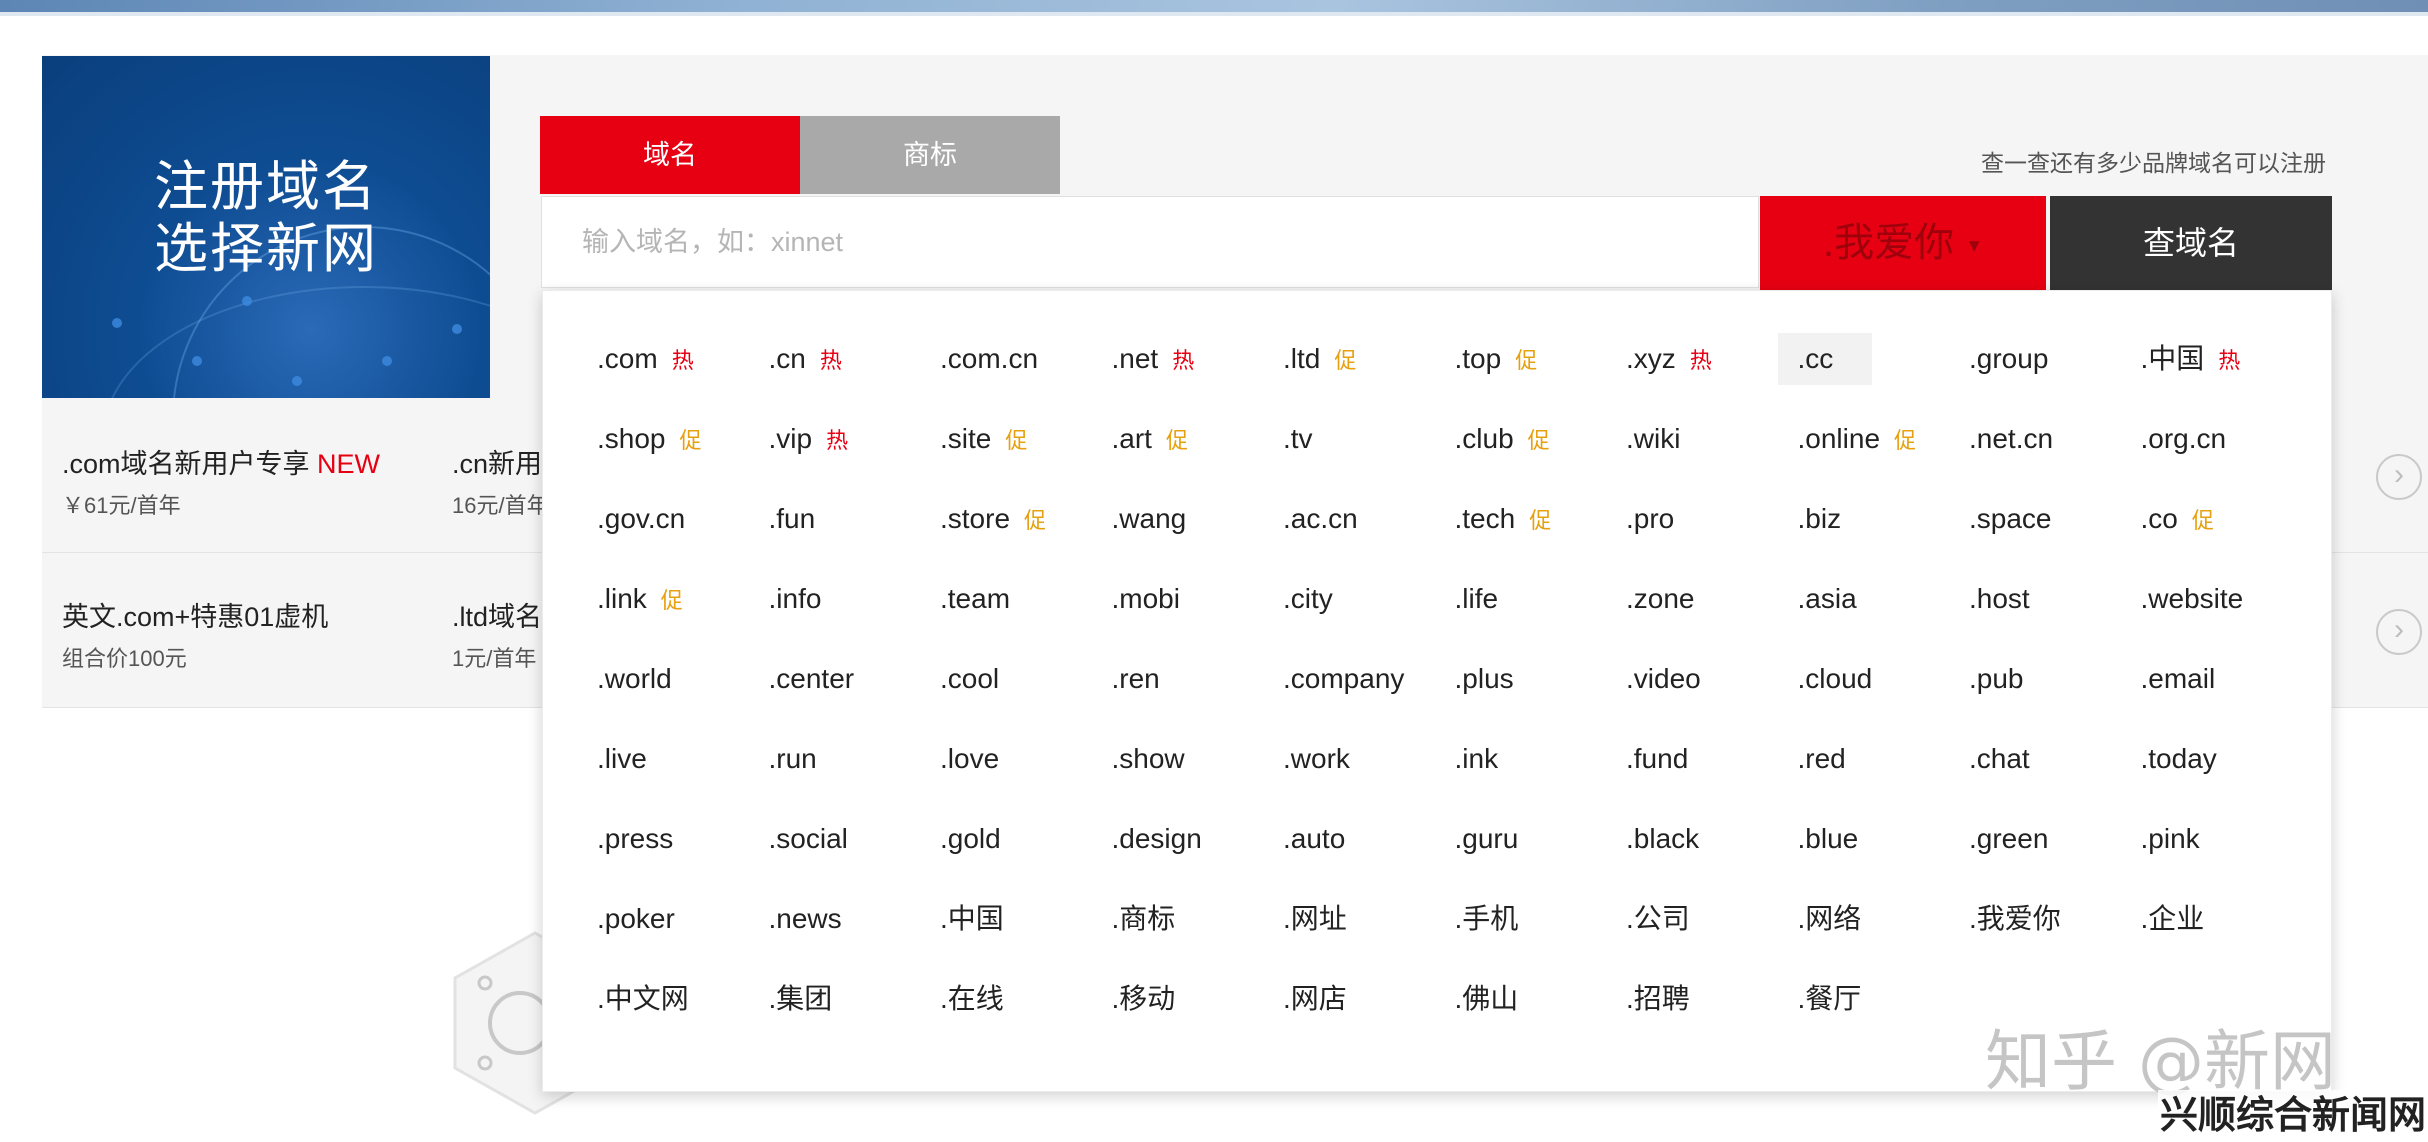  What do you see at coordinates (683, 999) in the screenshot?
I see `tld-option: .中文网` at bounding box center [683, 999].